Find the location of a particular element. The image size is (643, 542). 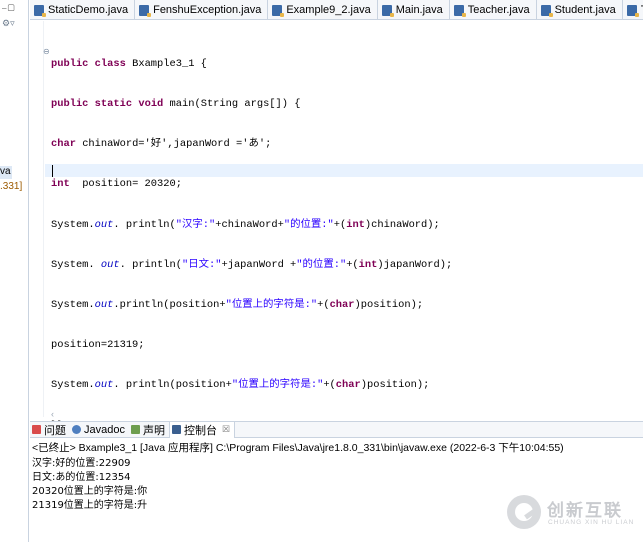

close-icon: ☒ is located at coordinates (226, 429).